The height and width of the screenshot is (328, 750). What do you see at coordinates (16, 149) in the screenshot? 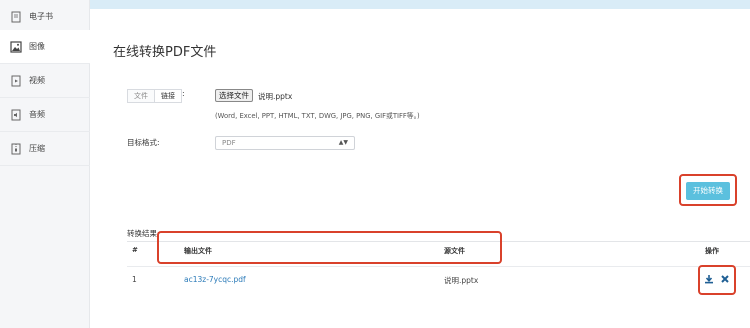
I see `archive-icon` at bounding box center [16, 149].